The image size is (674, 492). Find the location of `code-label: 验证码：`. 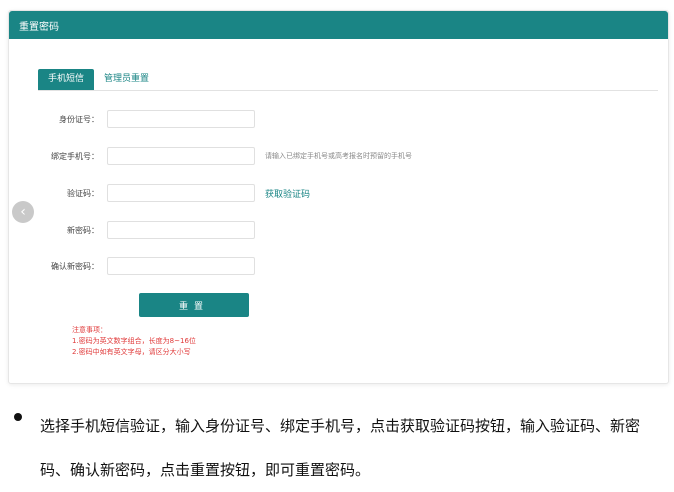

code-label: 验证码： is located at coordinates (83, 193).